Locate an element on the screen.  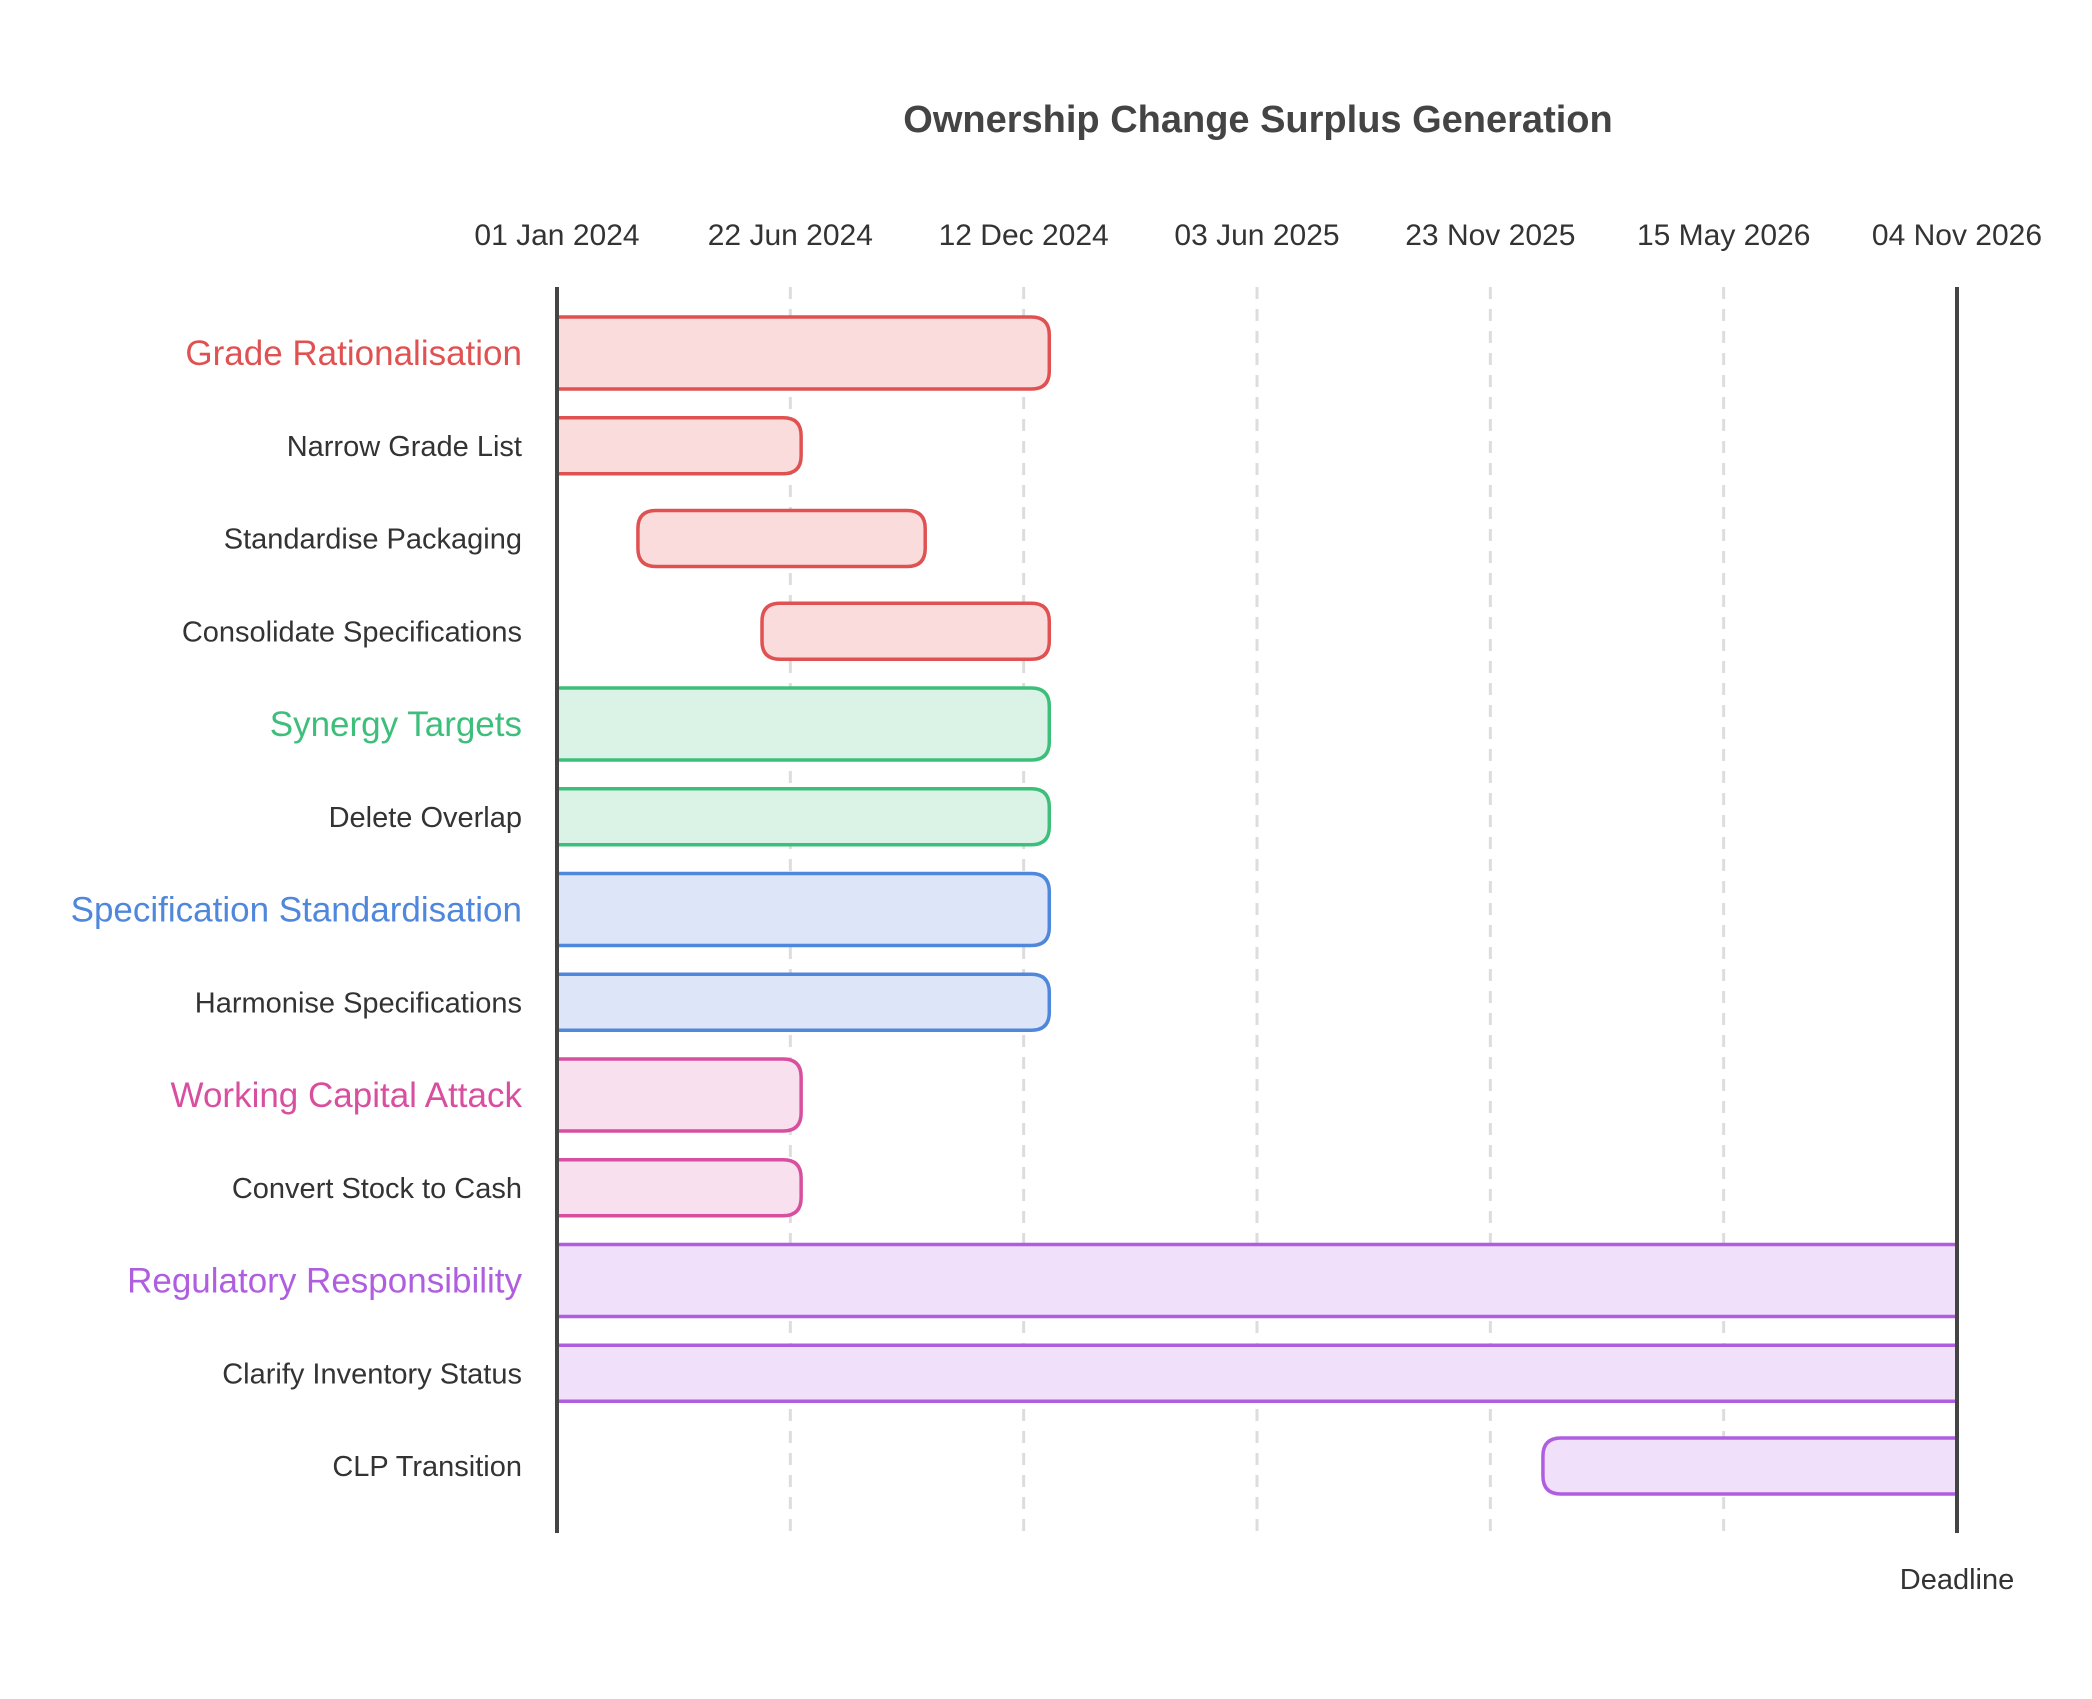
group-label: Specification Standardisation is located at coordinates (296, 910).